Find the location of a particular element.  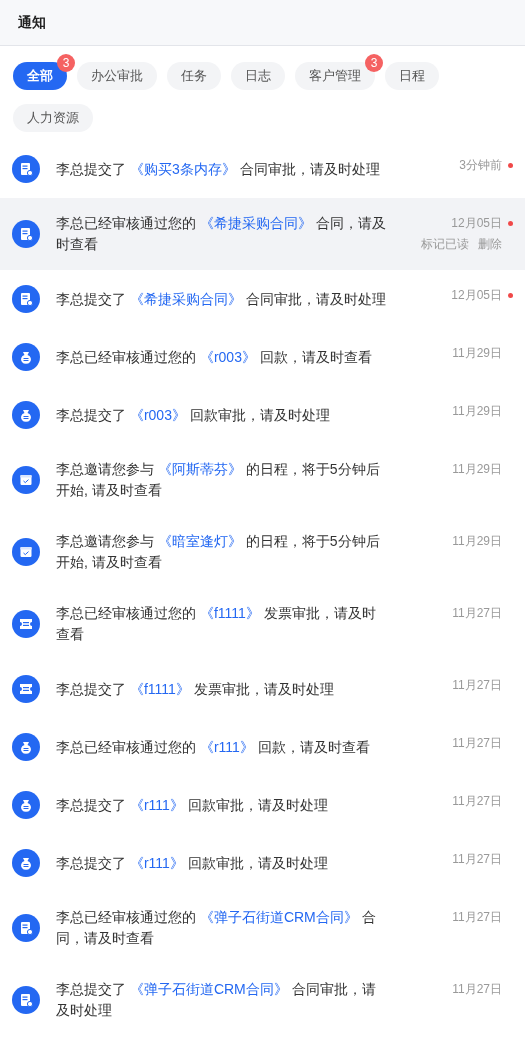

notification-row: 李总提交了 《希捷采购合同》 合同审批，请及时处理 12月05日 is located at coordinates (262, 299).